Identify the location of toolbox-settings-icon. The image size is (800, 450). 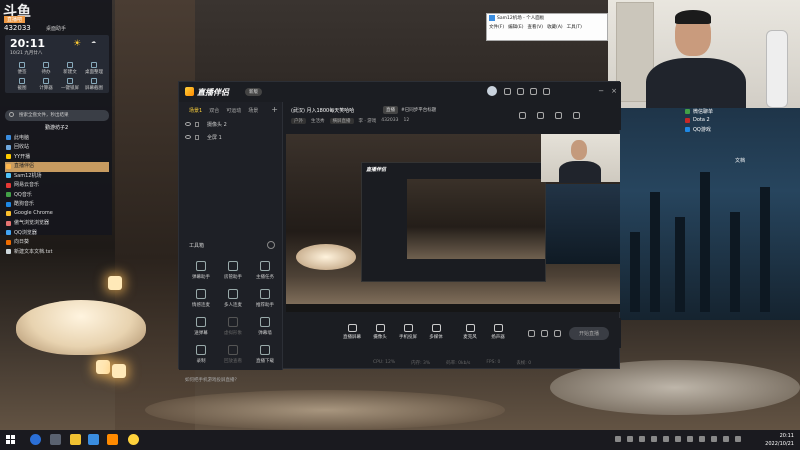
(271, 245).